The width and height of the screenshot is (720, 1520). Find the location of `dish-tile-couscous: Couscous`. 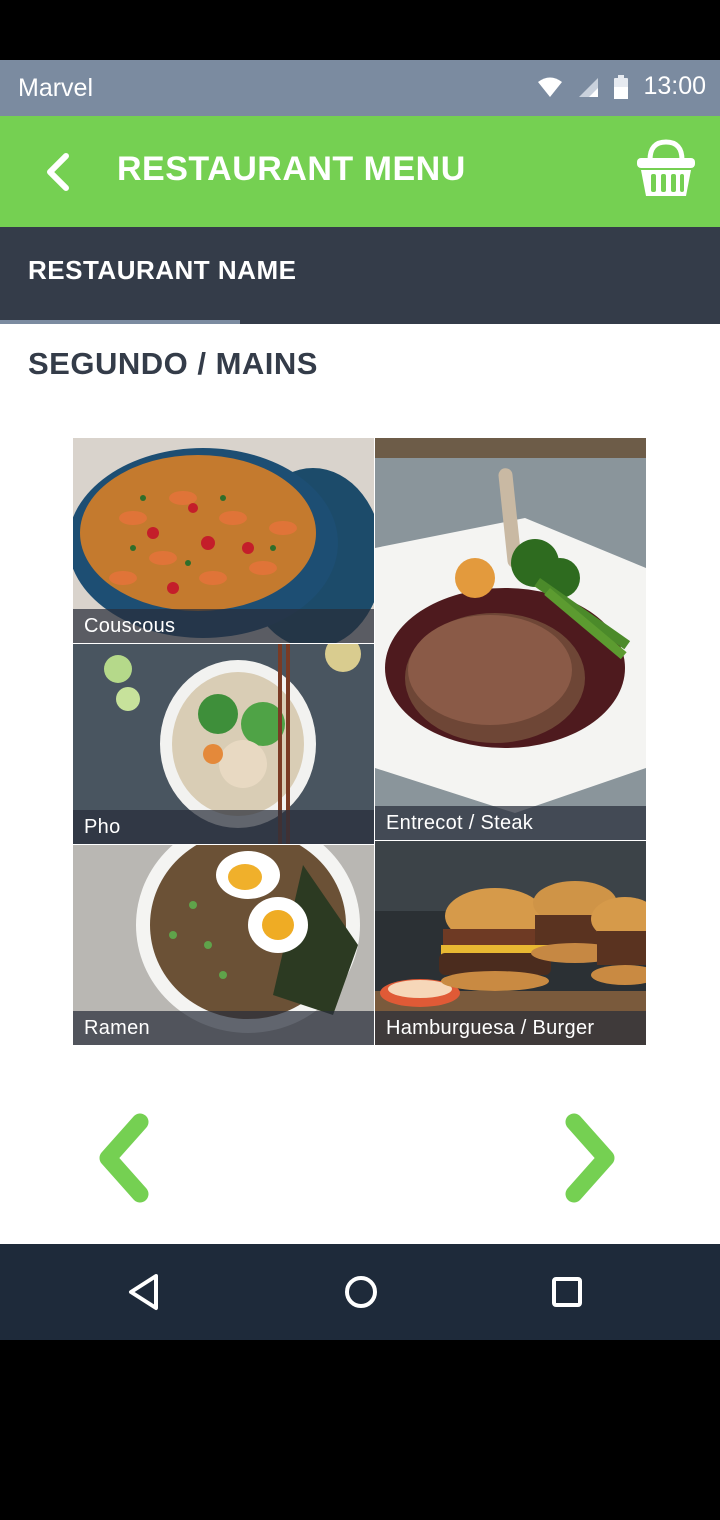

dish-tile-couscous: Couscous is located at coordinates (223, 540).